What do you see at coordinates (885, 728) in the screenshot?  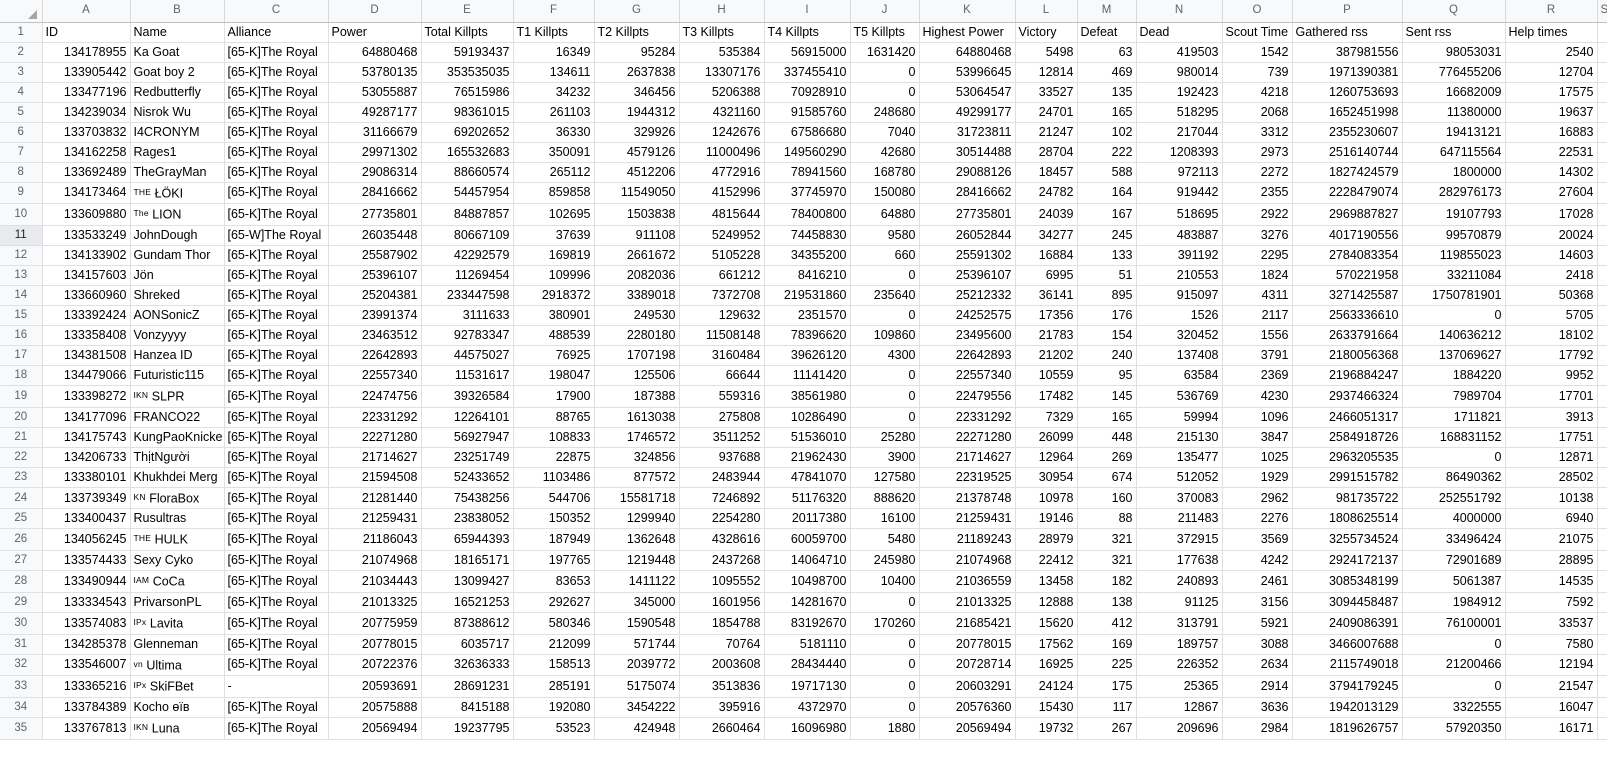 I see `cell-t5-killpts: 1880` at bounding box center [885, 728].